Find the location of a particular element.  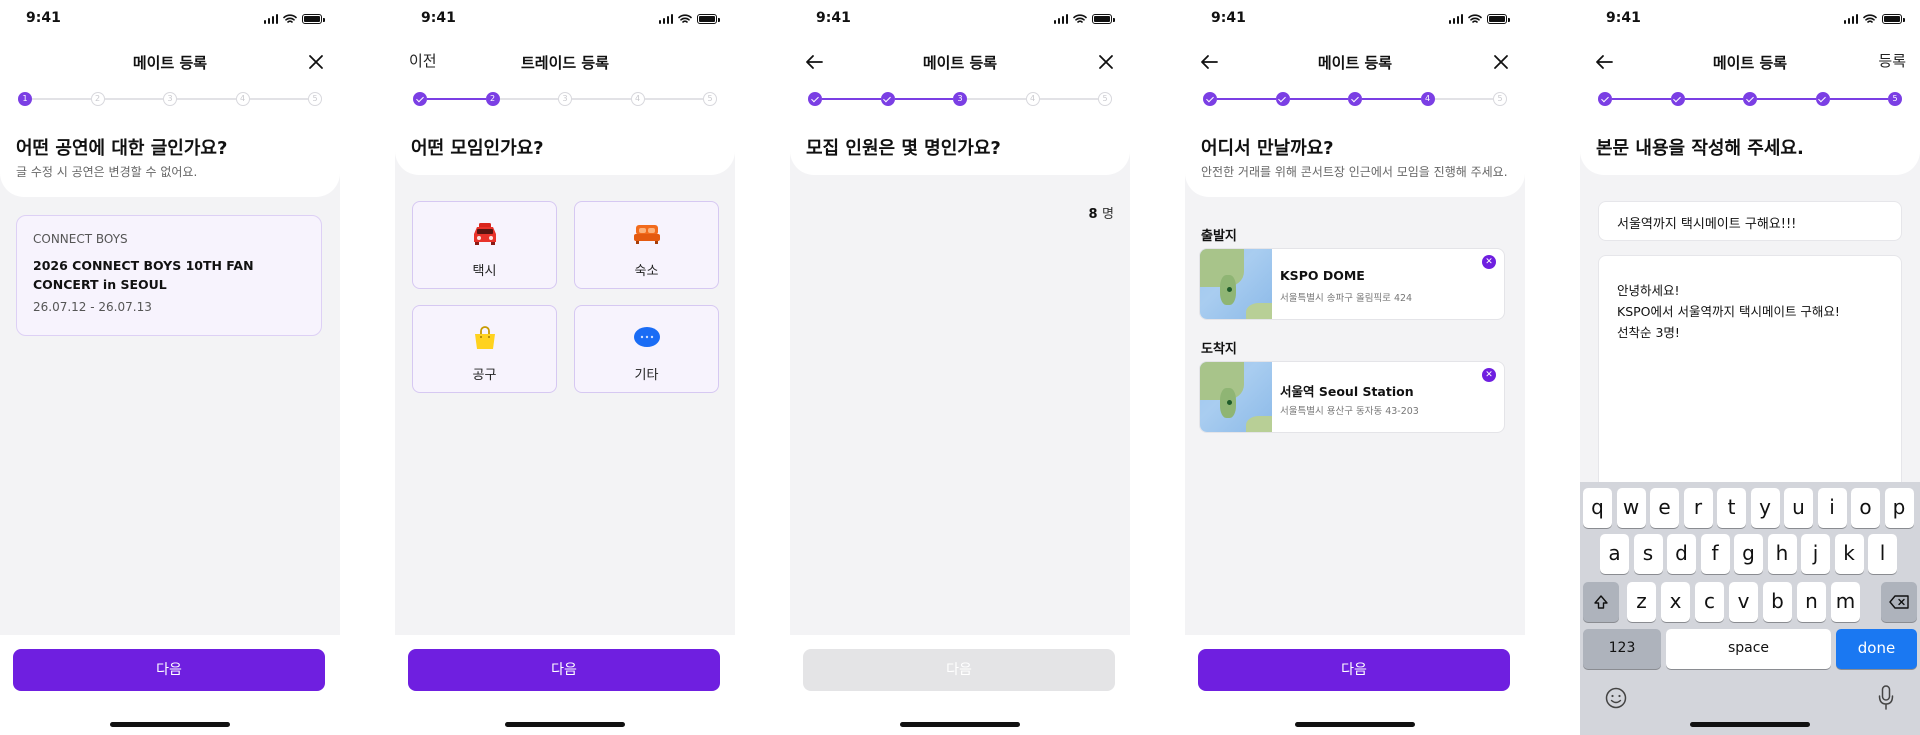

key-j: j is located at coordinates (1815, 554).